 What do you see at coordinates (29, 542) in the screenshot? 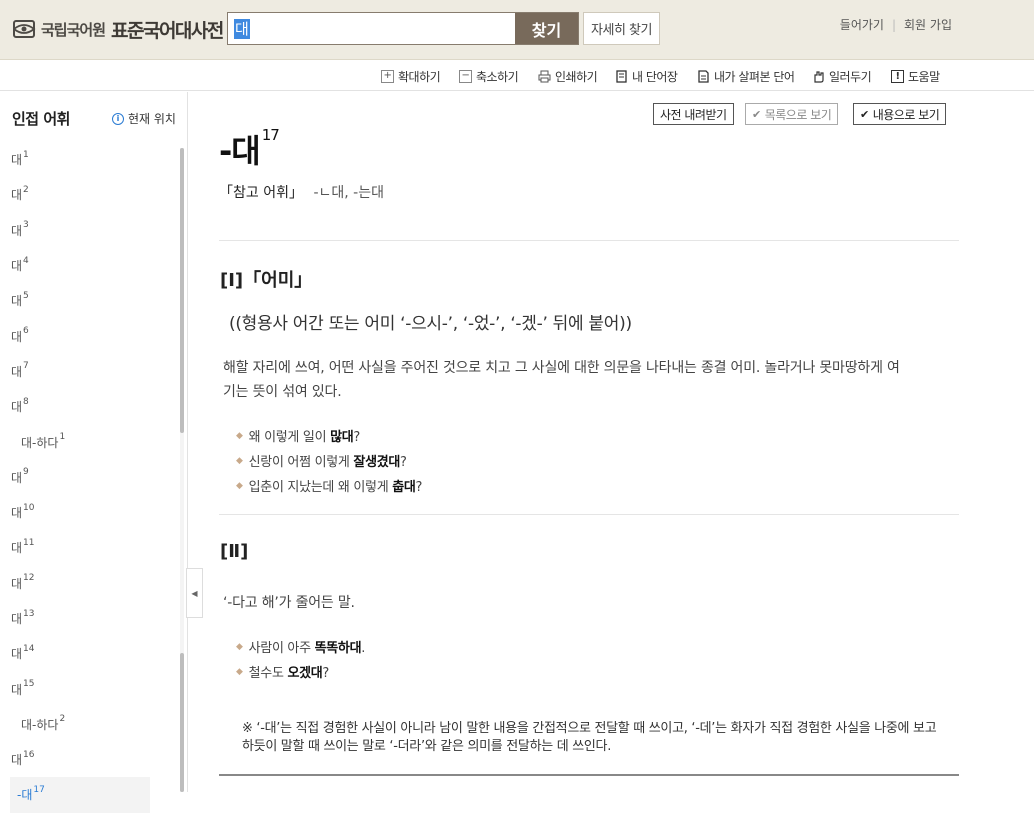
I see `sidebar-item-homograph-number: 11` at bounding box center [29, 542].